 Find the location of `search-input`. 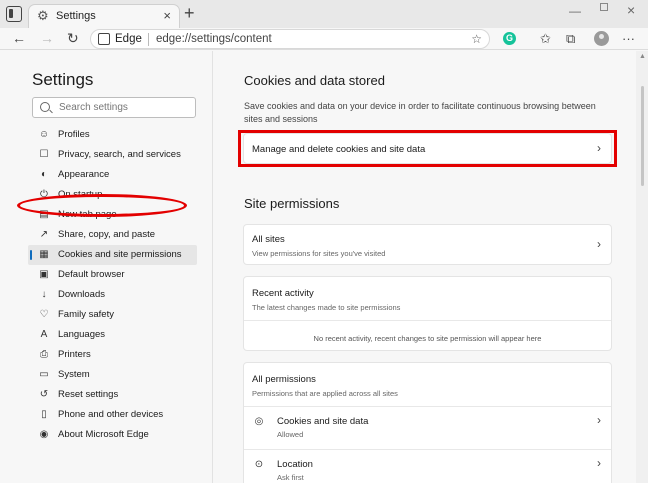

search-input is located at coordinates (124, 107).